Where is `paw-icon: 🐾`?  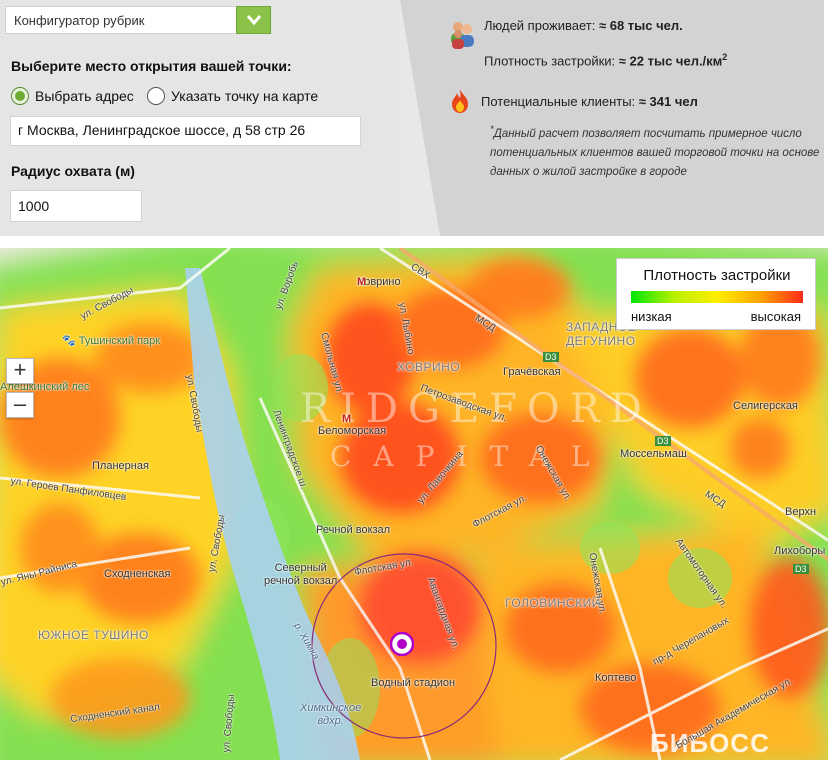
paw-icon: 🐾 is located at coordinates (69, 341).